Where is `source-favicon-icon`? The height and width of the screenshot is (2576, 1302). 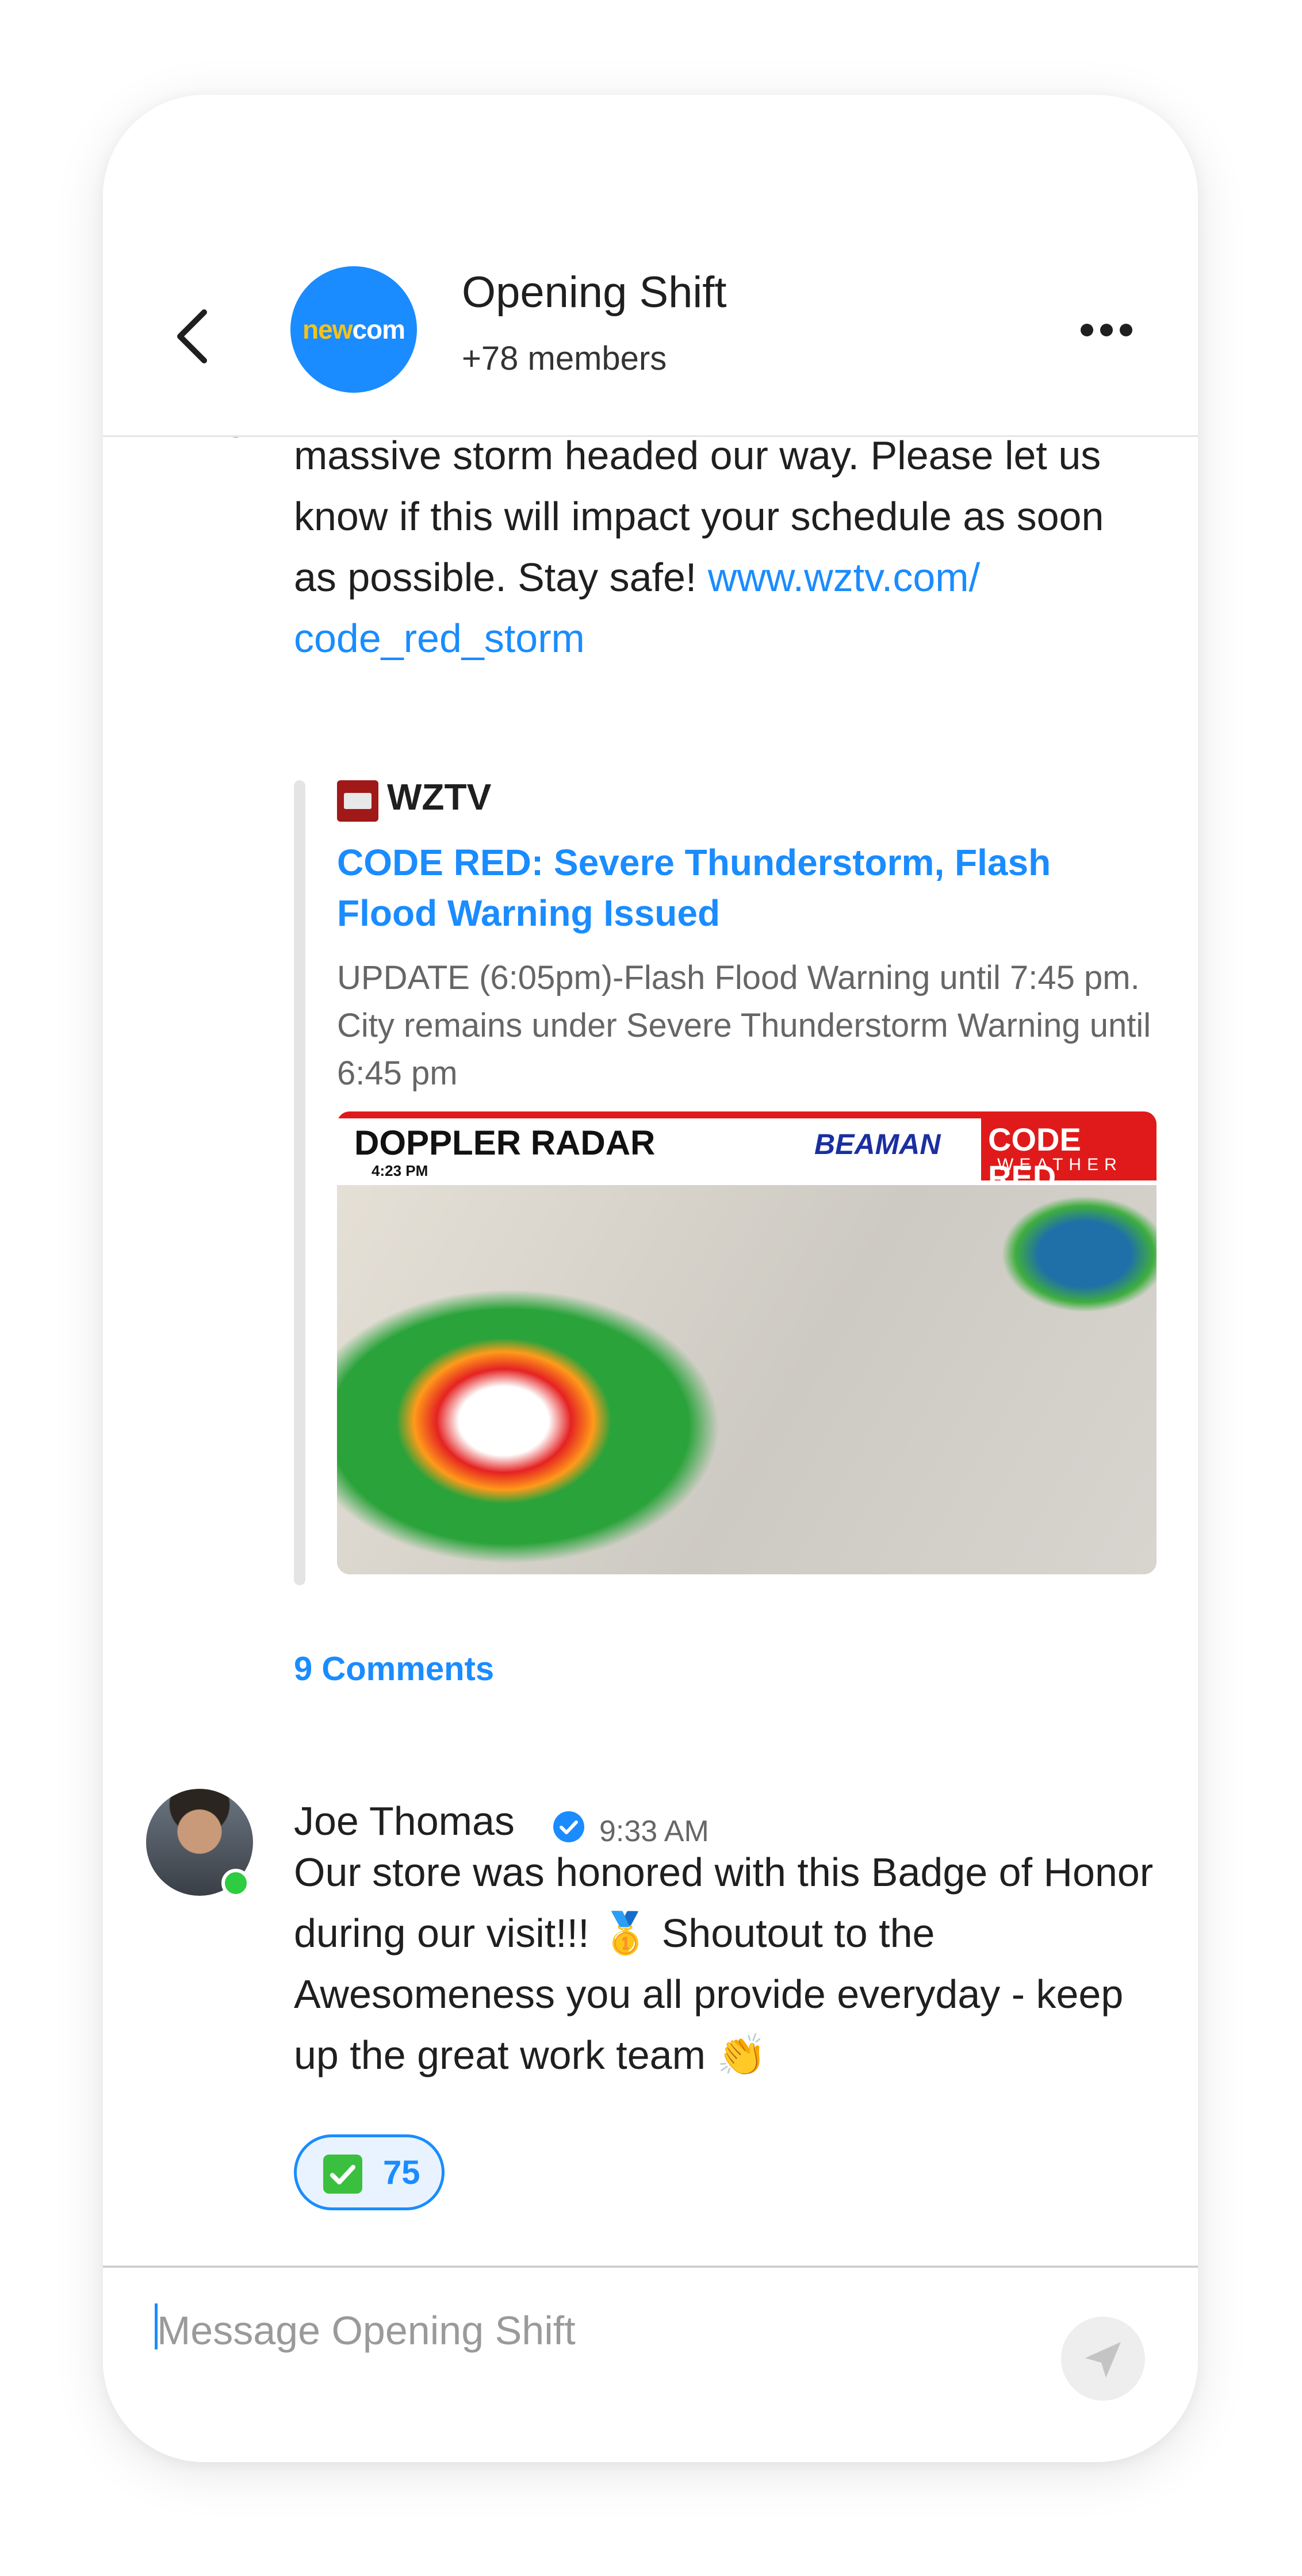 source-favicon-icon is located at coordinates (357, 801).